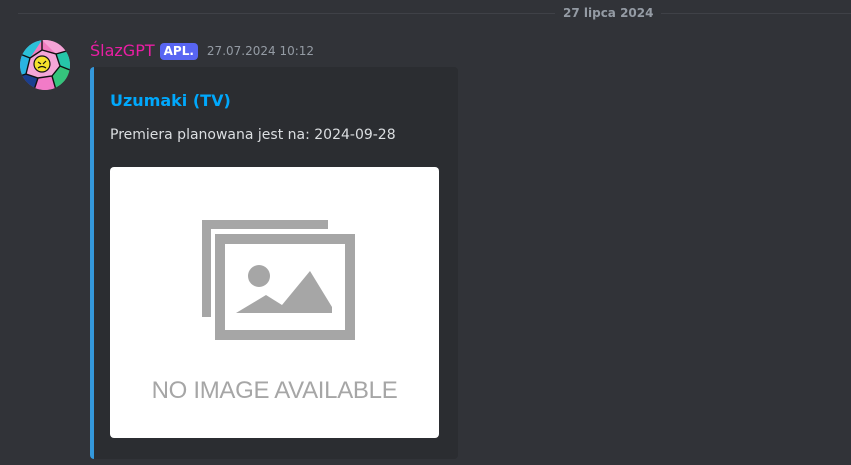 The image size is (851, 465). What do you see at coordinates (274, 390) in the screenshot?
I see `no-image-label: NO IMAGE AVAILABLE` at bounding box center [274, 390].